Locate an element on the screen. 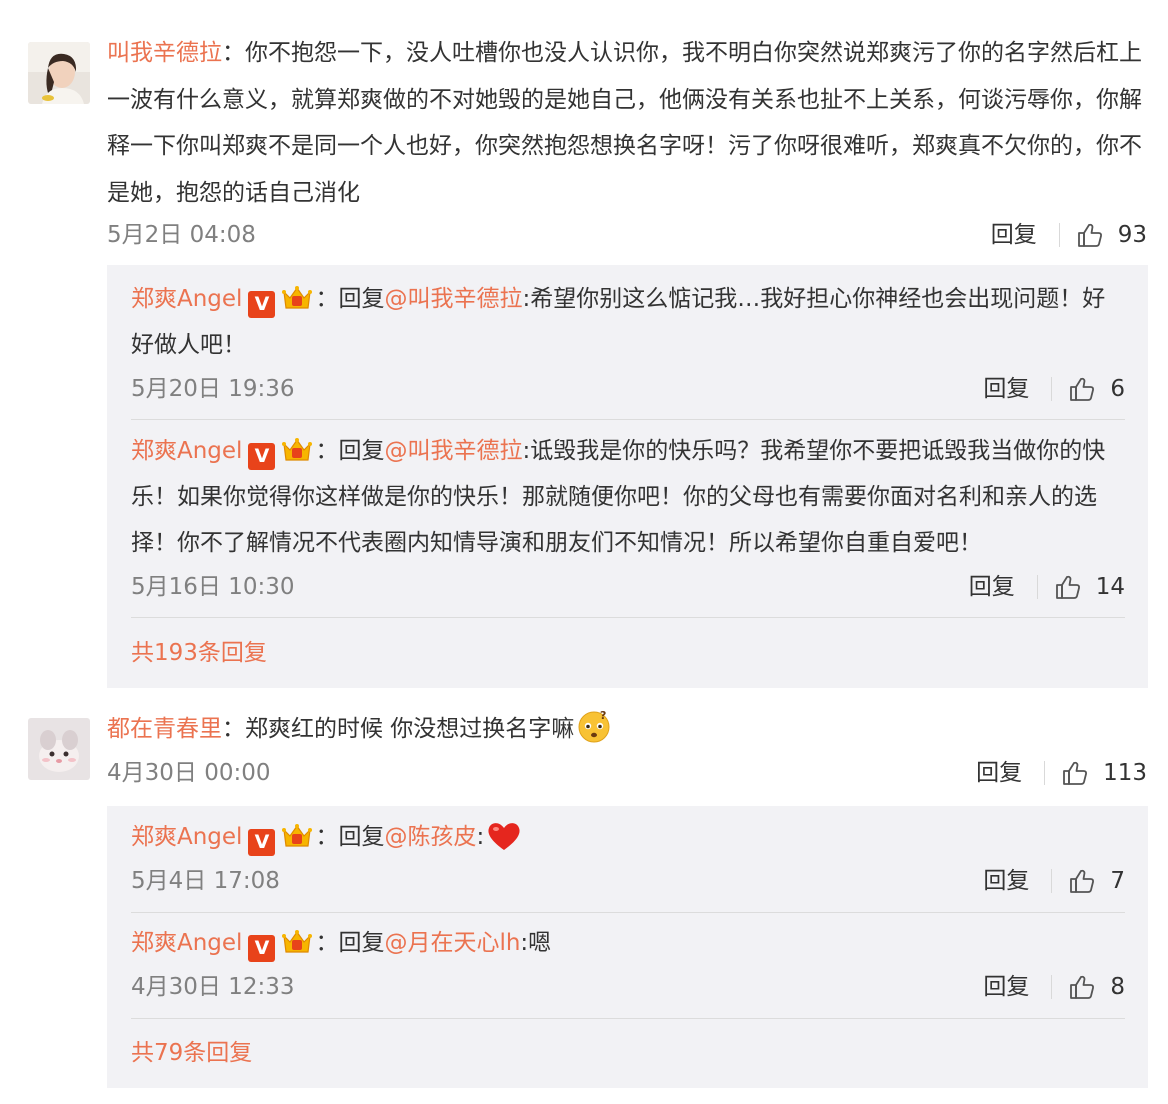 This screenshot has width=1168, height=1104. reply-mention: @月在天心lh is located at coordinates (452, 943).